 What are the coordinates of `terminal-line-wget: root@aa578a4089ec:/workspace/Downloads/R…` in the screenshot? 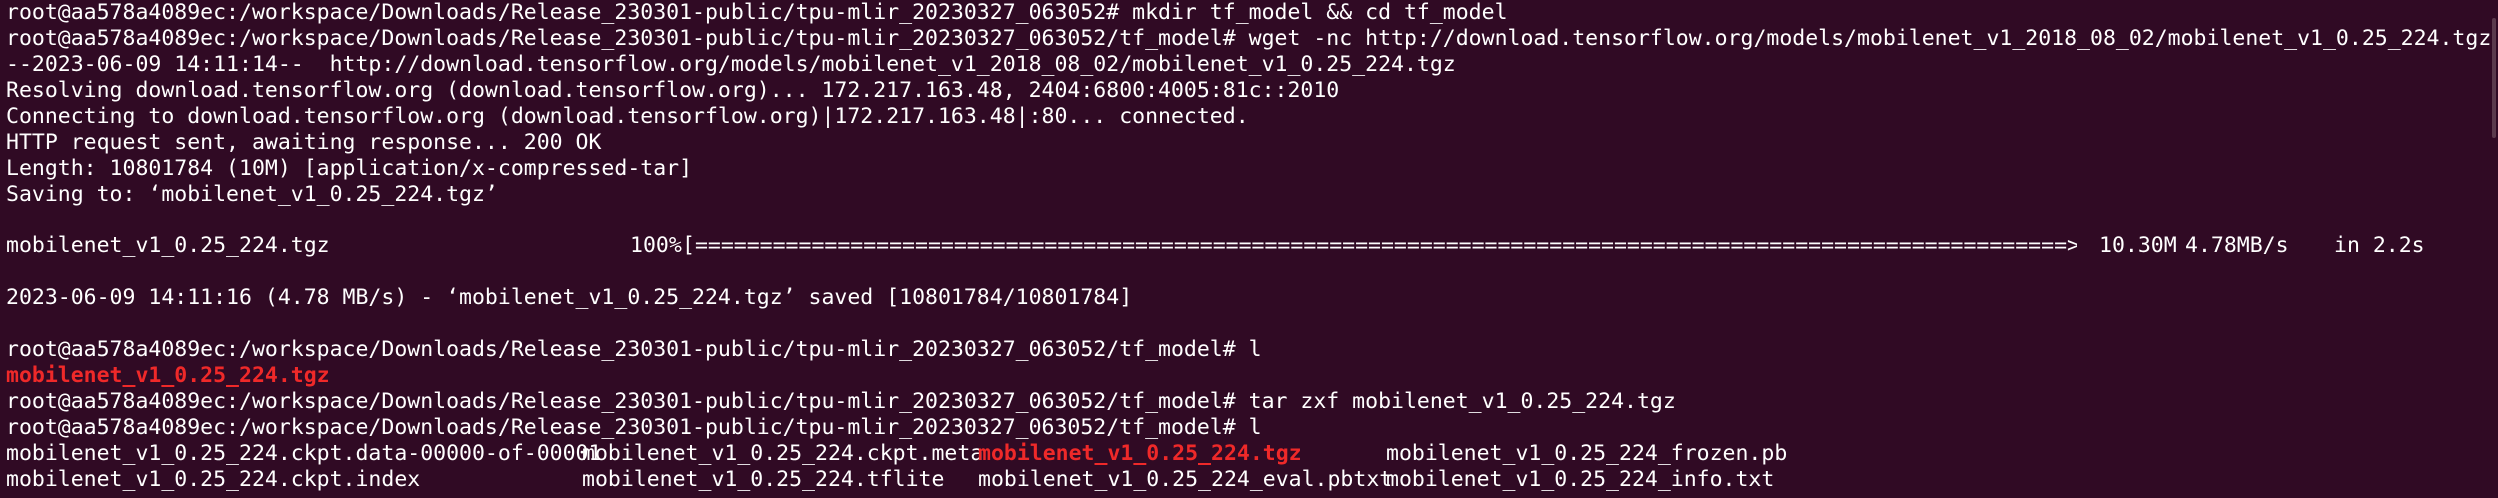 It's located at (1249, 38).